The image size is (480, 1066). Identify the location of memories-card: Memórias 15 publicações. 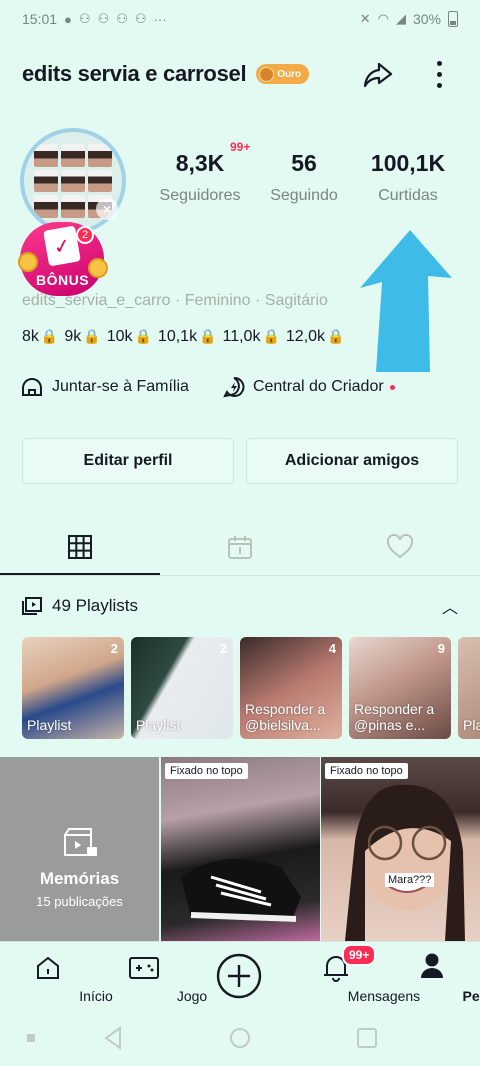
(79, 849).